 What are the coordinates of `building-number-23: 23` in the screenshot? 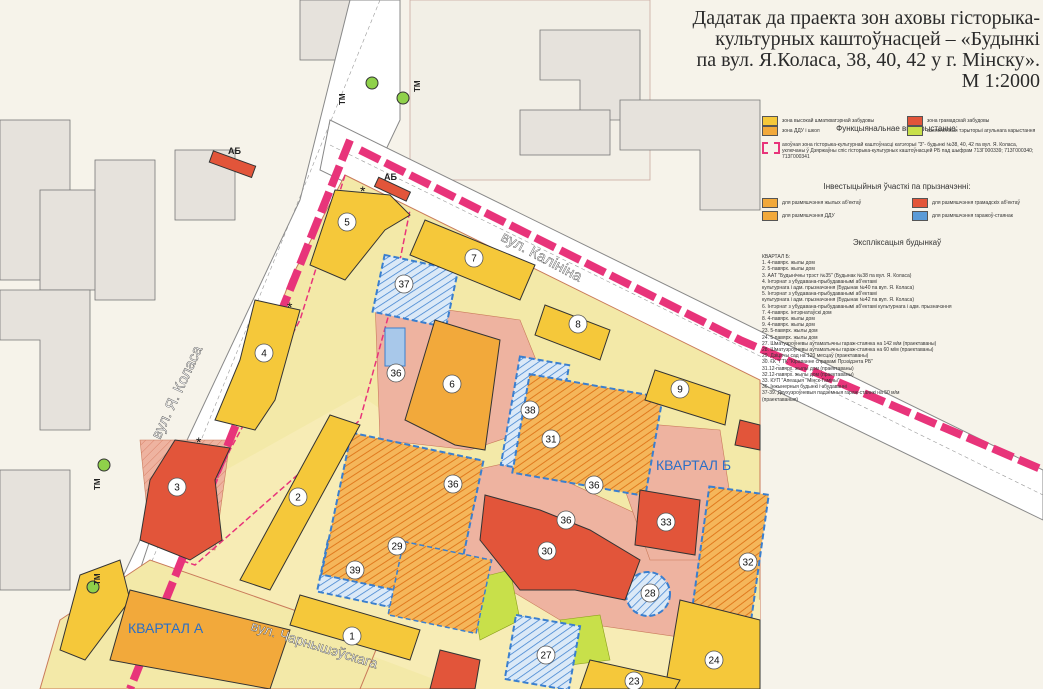 It's located at (634, 680).